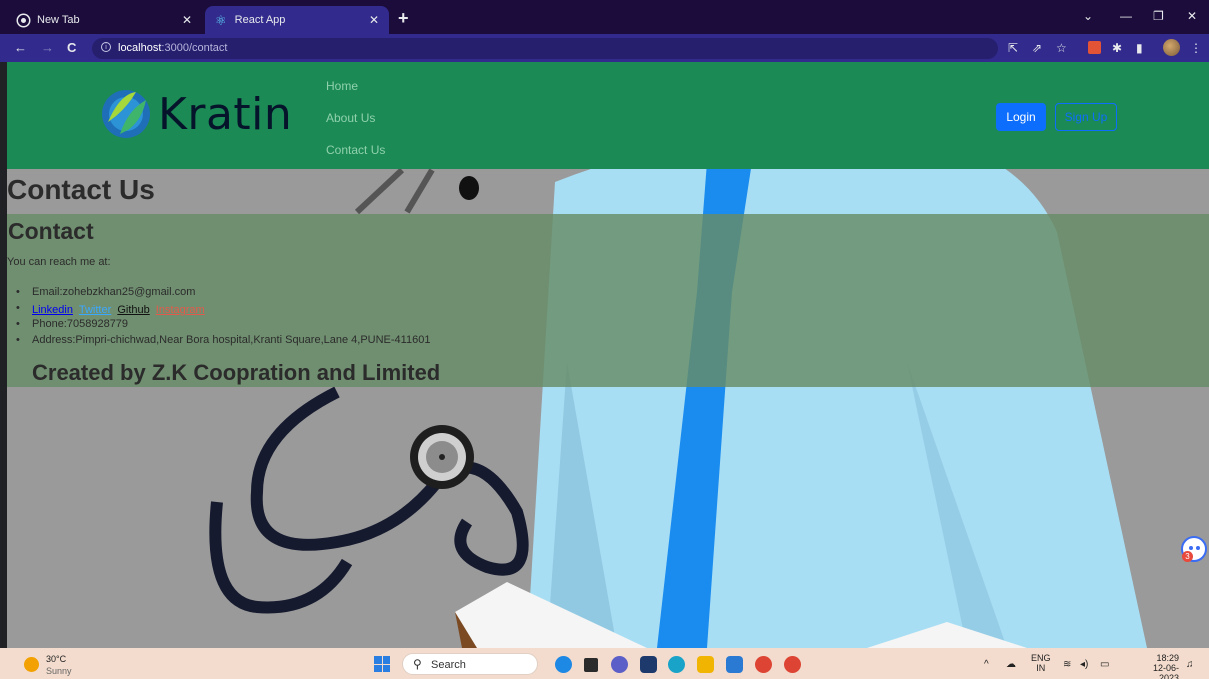  What do you see at coordinates (52, 310) in the screenshot?
I see `linkedin-link: Linkedin` at bounding box center [52, 310].